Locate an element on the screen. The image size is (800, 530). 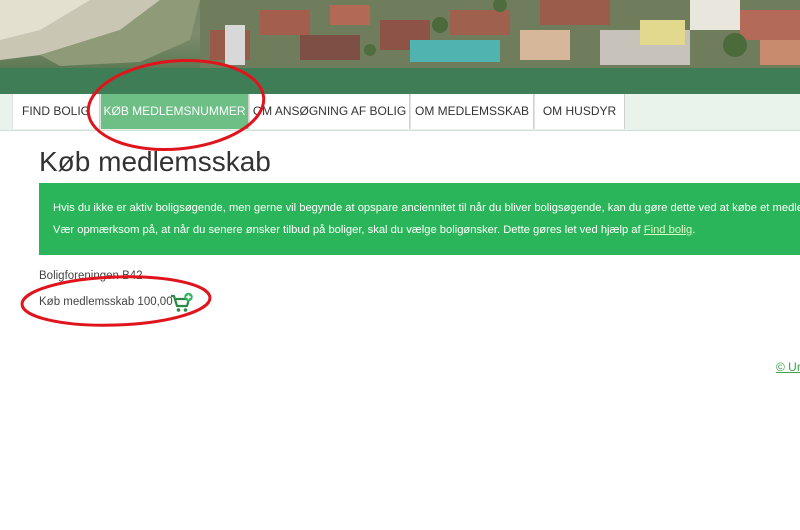
buy-membership-label: Køb medlemsskab 100,00 is located at coordinates (106, 302).